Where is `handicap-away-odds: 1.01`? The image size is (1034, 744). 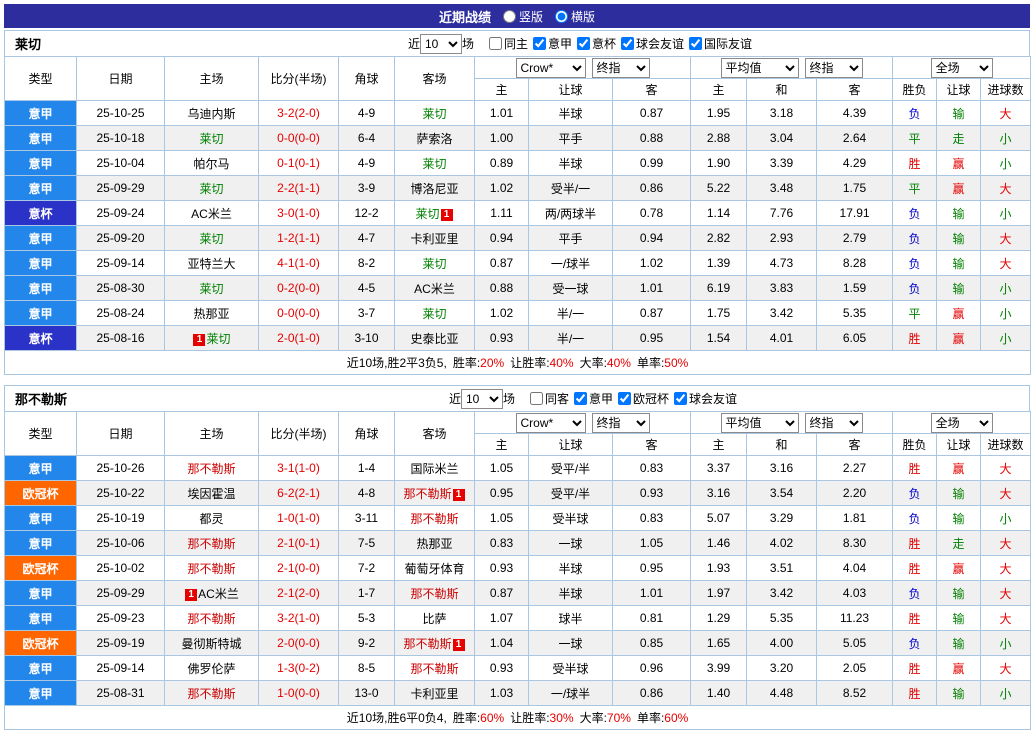
handicap-away-odds: 1.01 is located at coordinates (651, 593).